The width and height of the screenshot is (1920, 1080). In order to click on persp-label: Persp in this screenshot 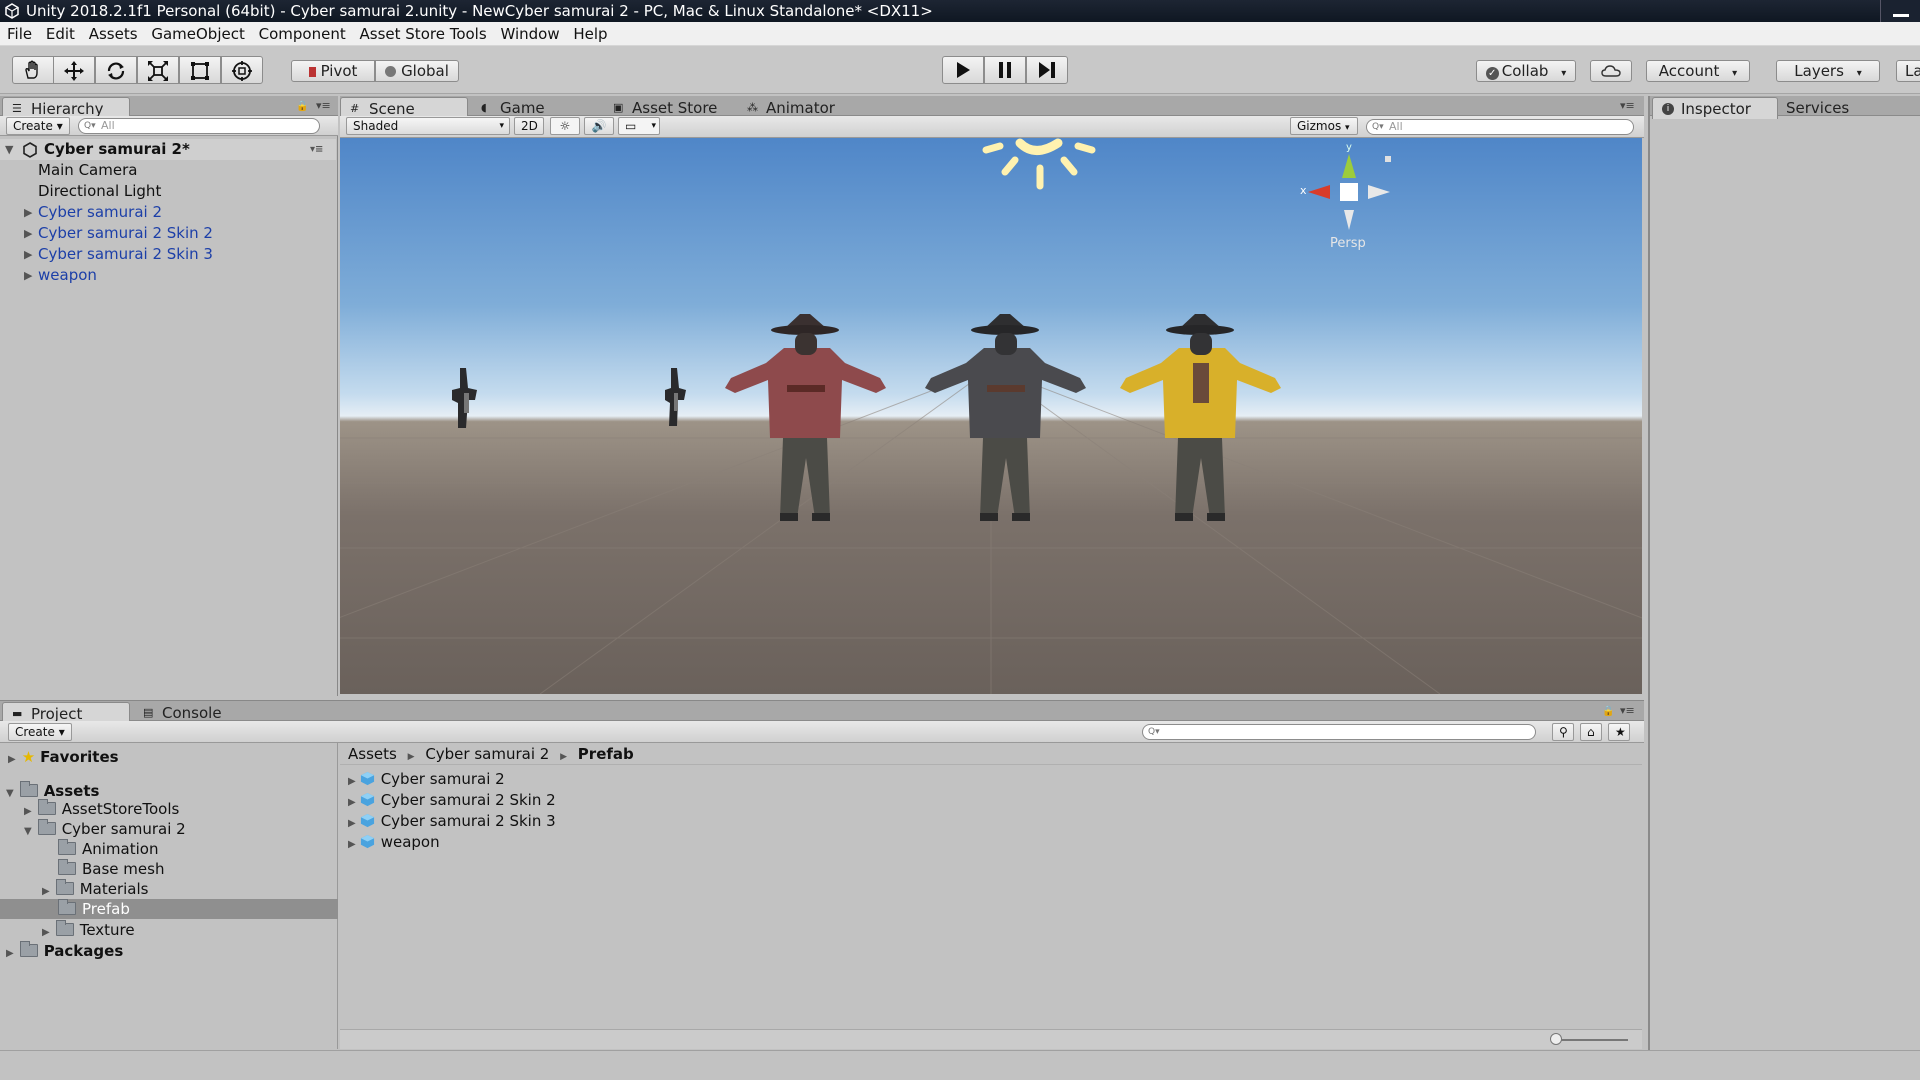, I will do `click(1348, 243)`.